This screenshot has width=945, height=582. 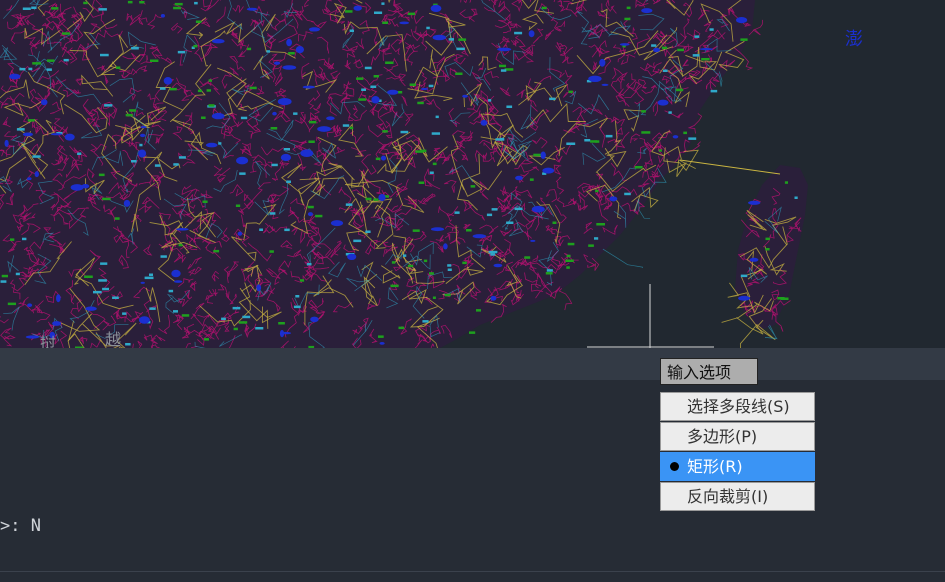 I want to click on menu-item-select-polyline: 选择多段线(S), so click(x=737, y=406).